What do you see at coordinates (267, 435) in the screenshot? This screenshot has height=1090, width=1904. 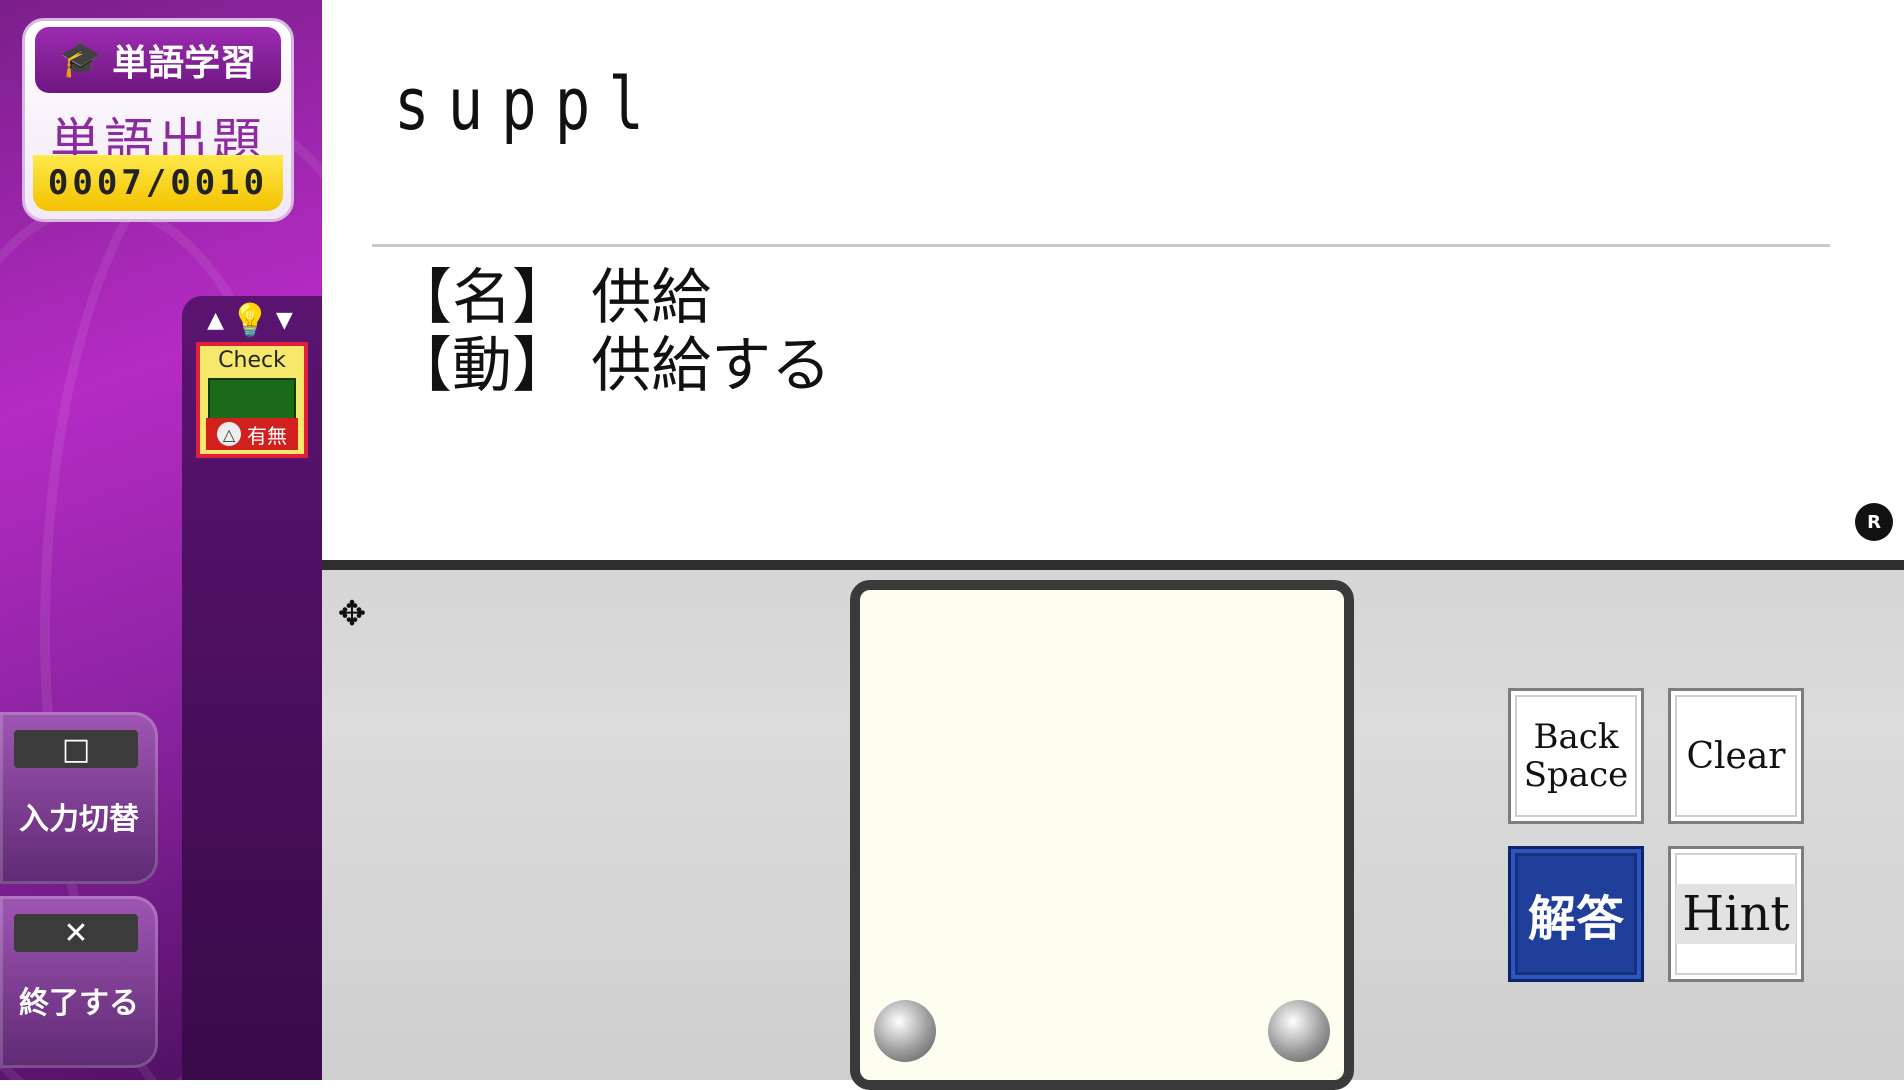 I see `check-toggle-label: 有無` at bounding box center [267, 435].